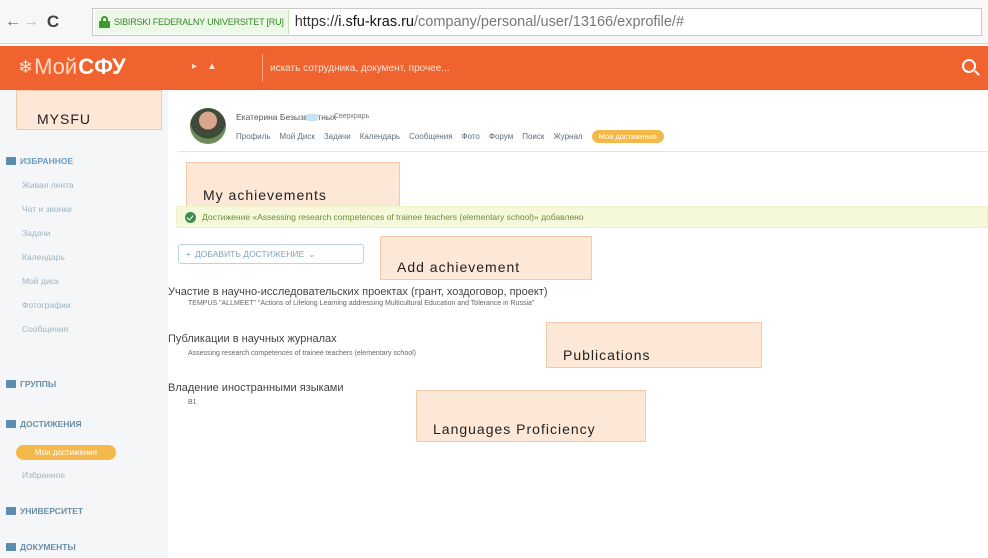 The image size is (988, 558). I want to click on section-value-languages: B1, so click(192, 402).